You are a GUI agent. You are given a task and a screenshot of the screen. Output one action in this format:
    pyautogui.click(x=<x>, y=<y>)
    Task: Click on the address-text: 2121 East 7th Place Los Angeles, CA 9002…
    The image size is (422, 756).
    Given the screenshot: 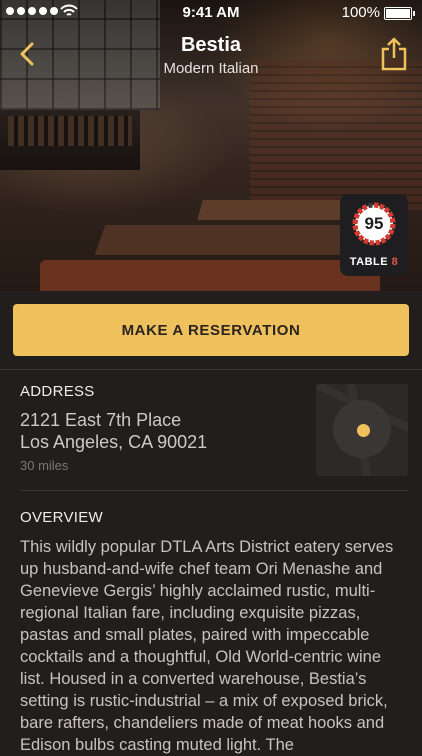 What is the action you would take?
    pyautogui.click(x=113, y=431)
    